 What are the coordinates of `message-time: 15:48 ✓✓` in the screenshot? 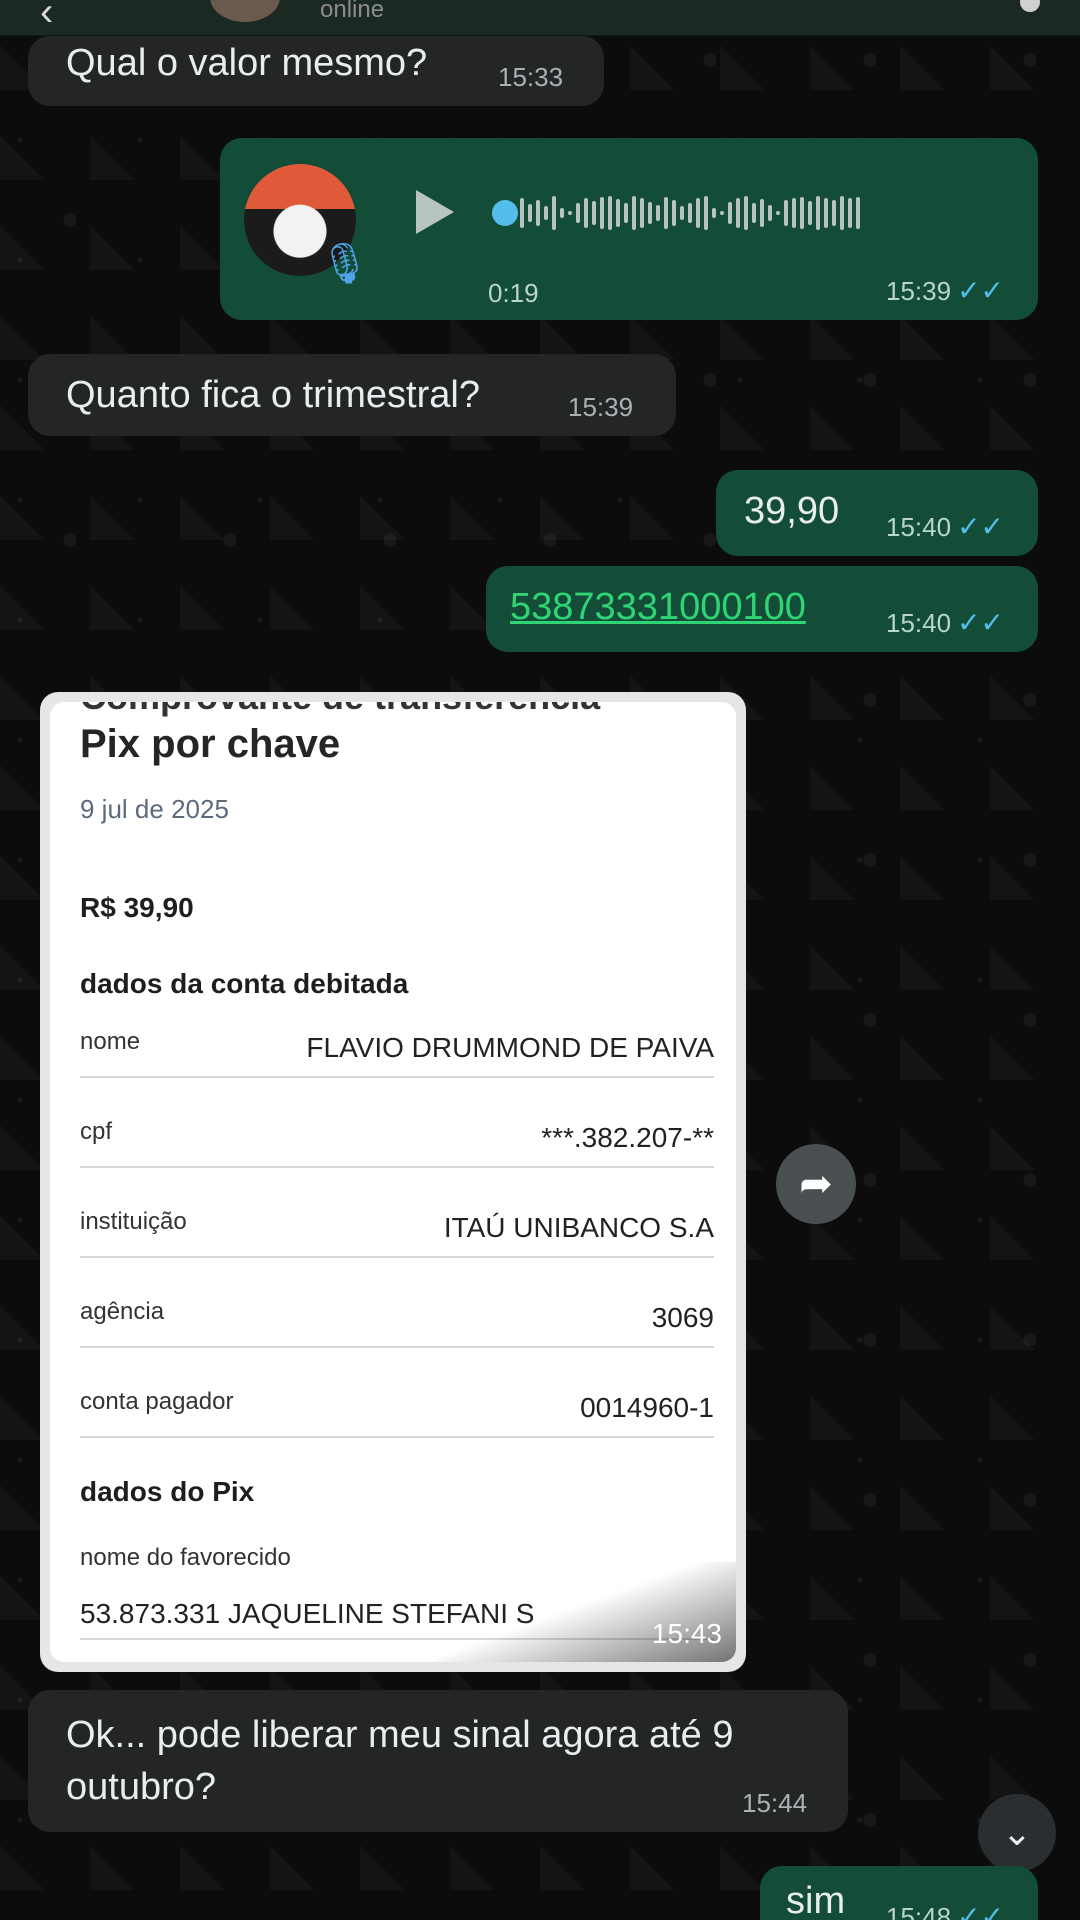 It's located at (945, 1911).